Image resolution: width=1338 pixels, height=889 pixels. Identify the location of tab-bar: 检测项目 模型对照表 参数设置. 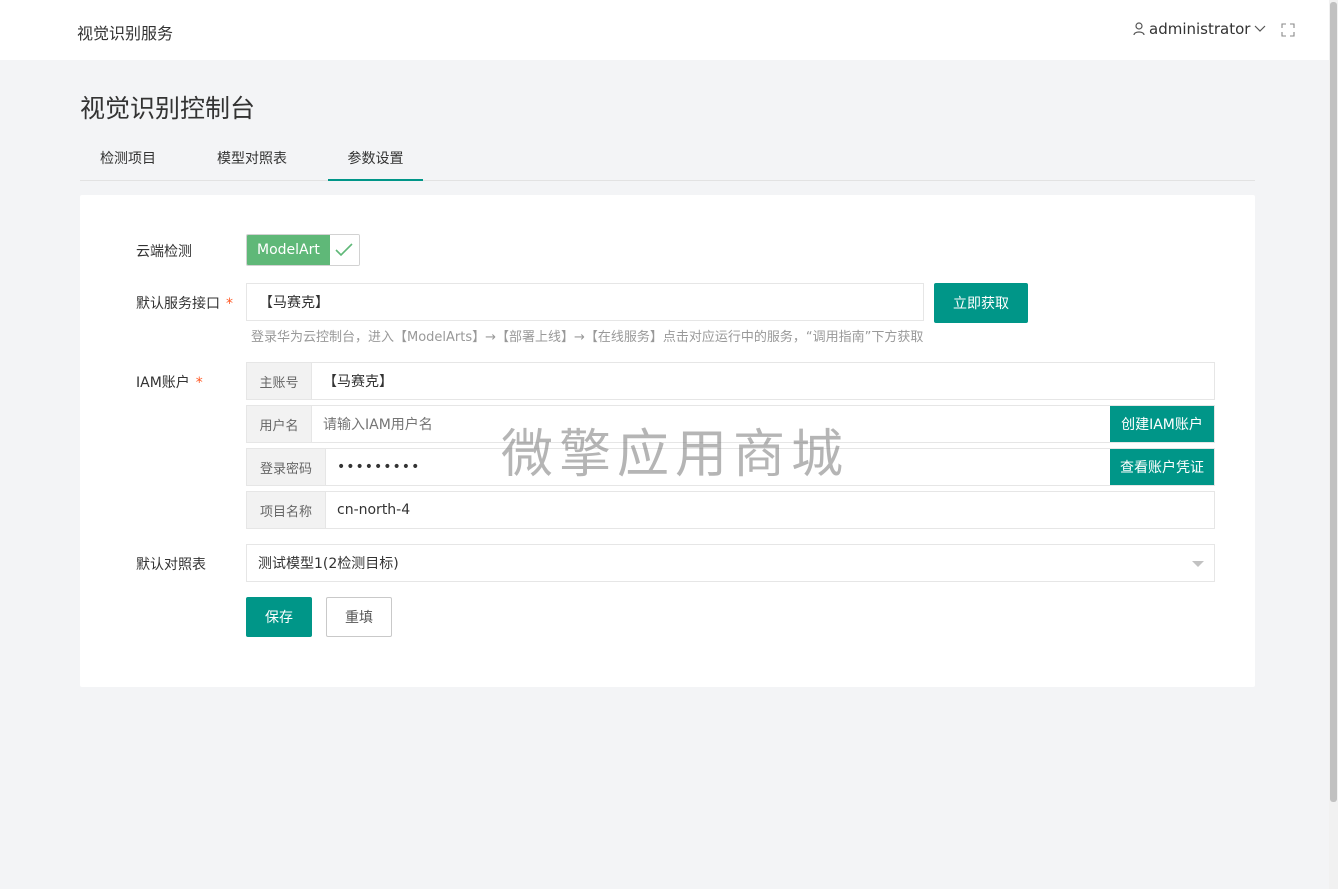
(667, 162).